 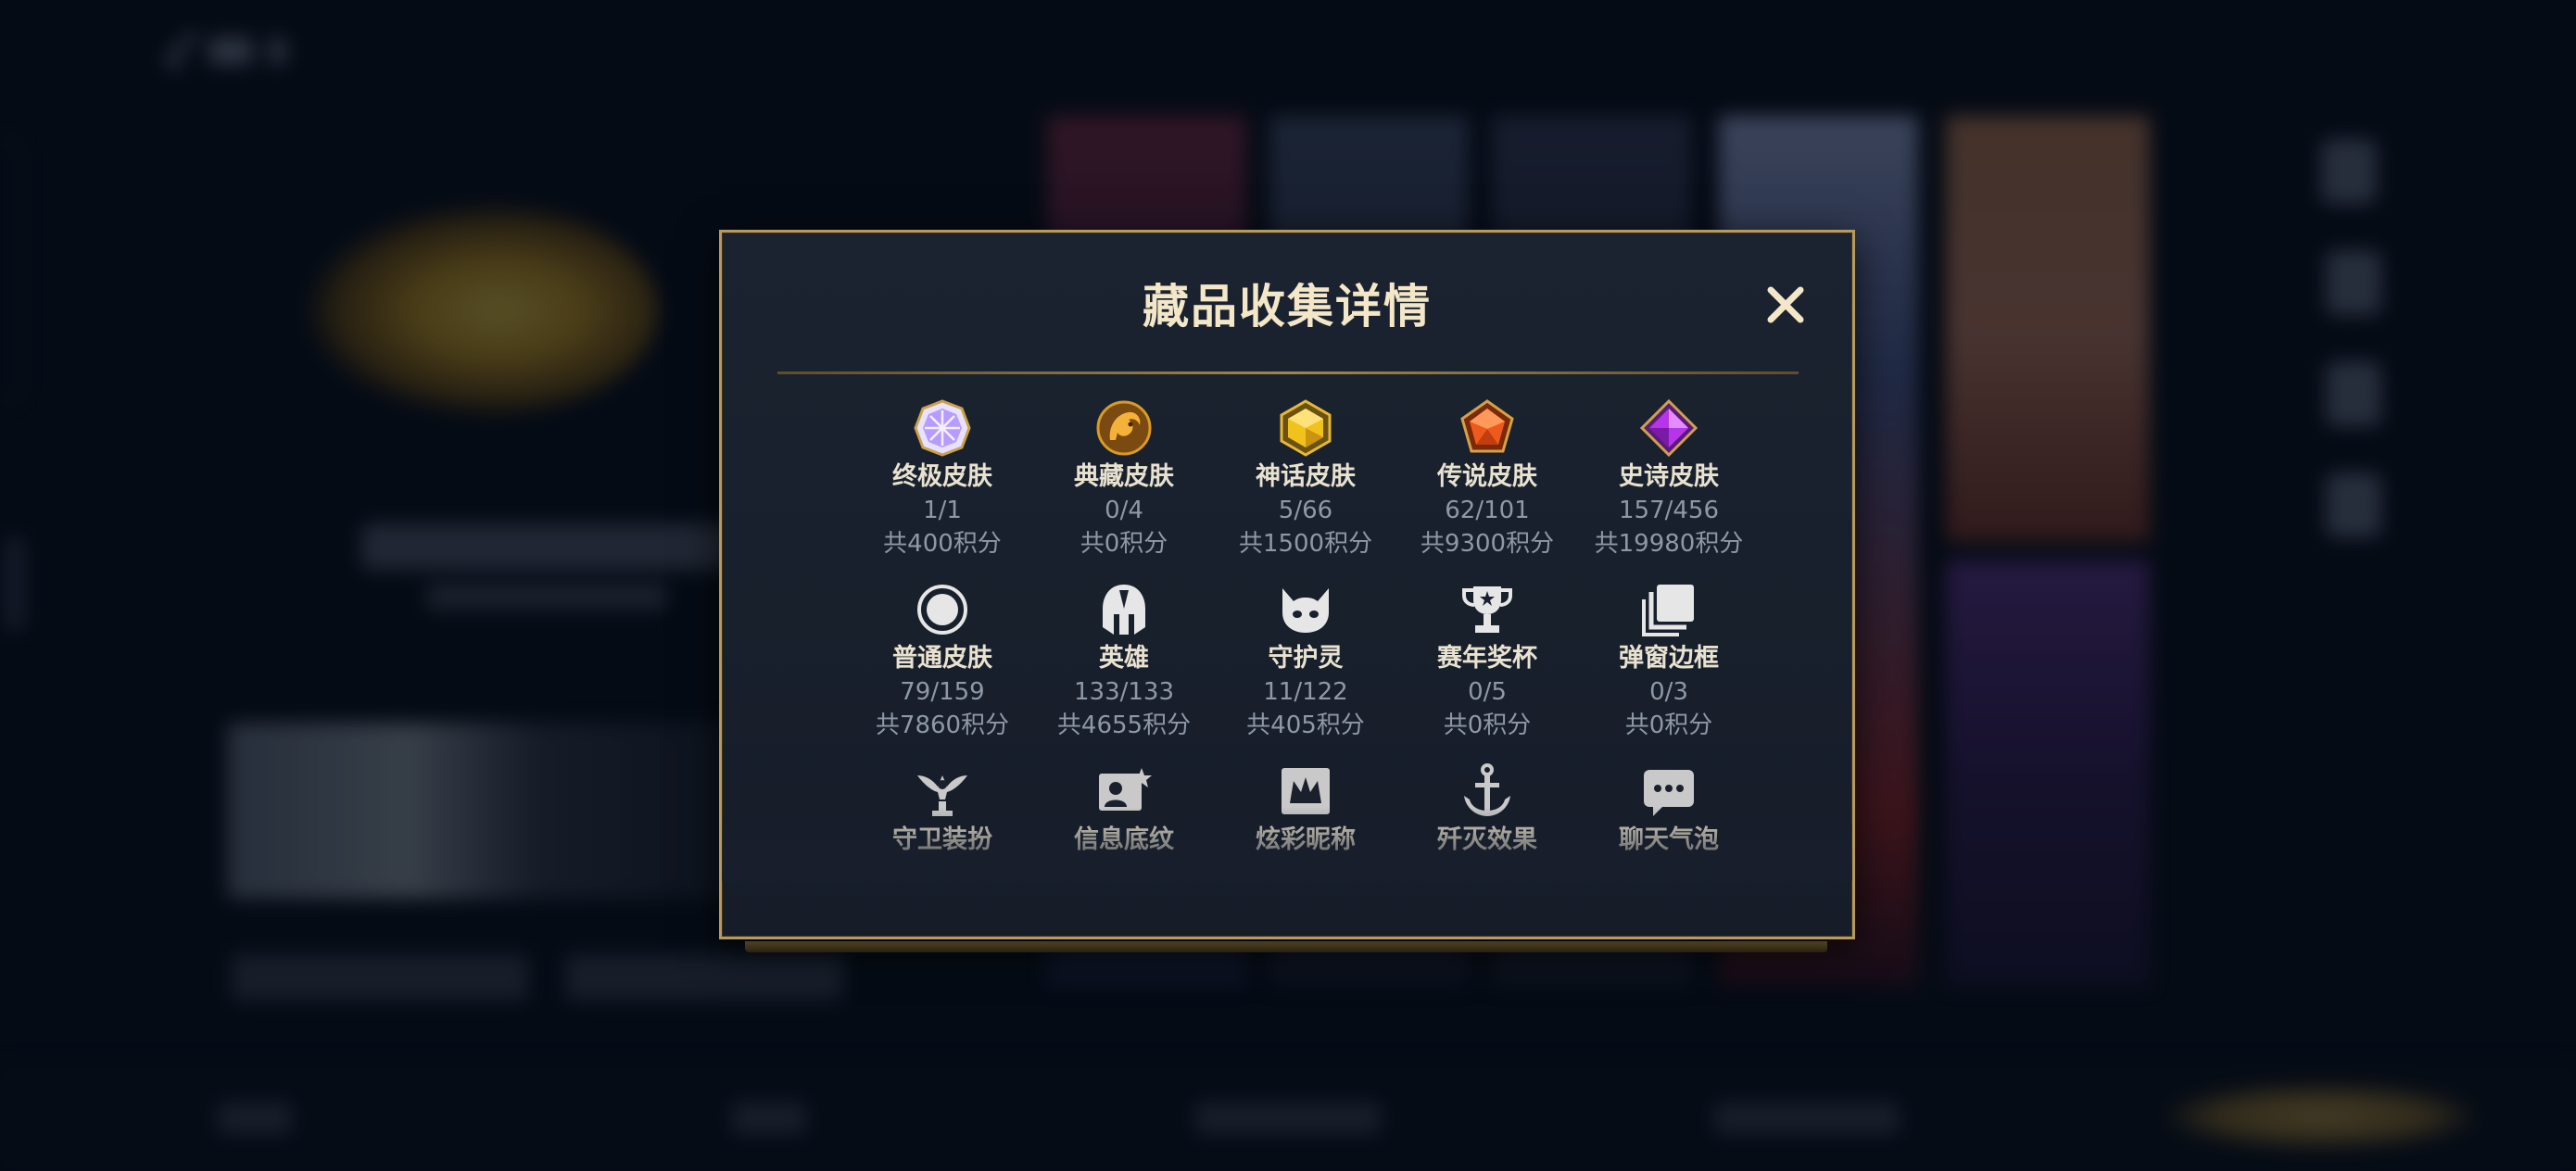 What do you see at coordinates (1124, 511) in the screenshot?
I see `item-count: 0/4` at bounding box center [1124, 511].